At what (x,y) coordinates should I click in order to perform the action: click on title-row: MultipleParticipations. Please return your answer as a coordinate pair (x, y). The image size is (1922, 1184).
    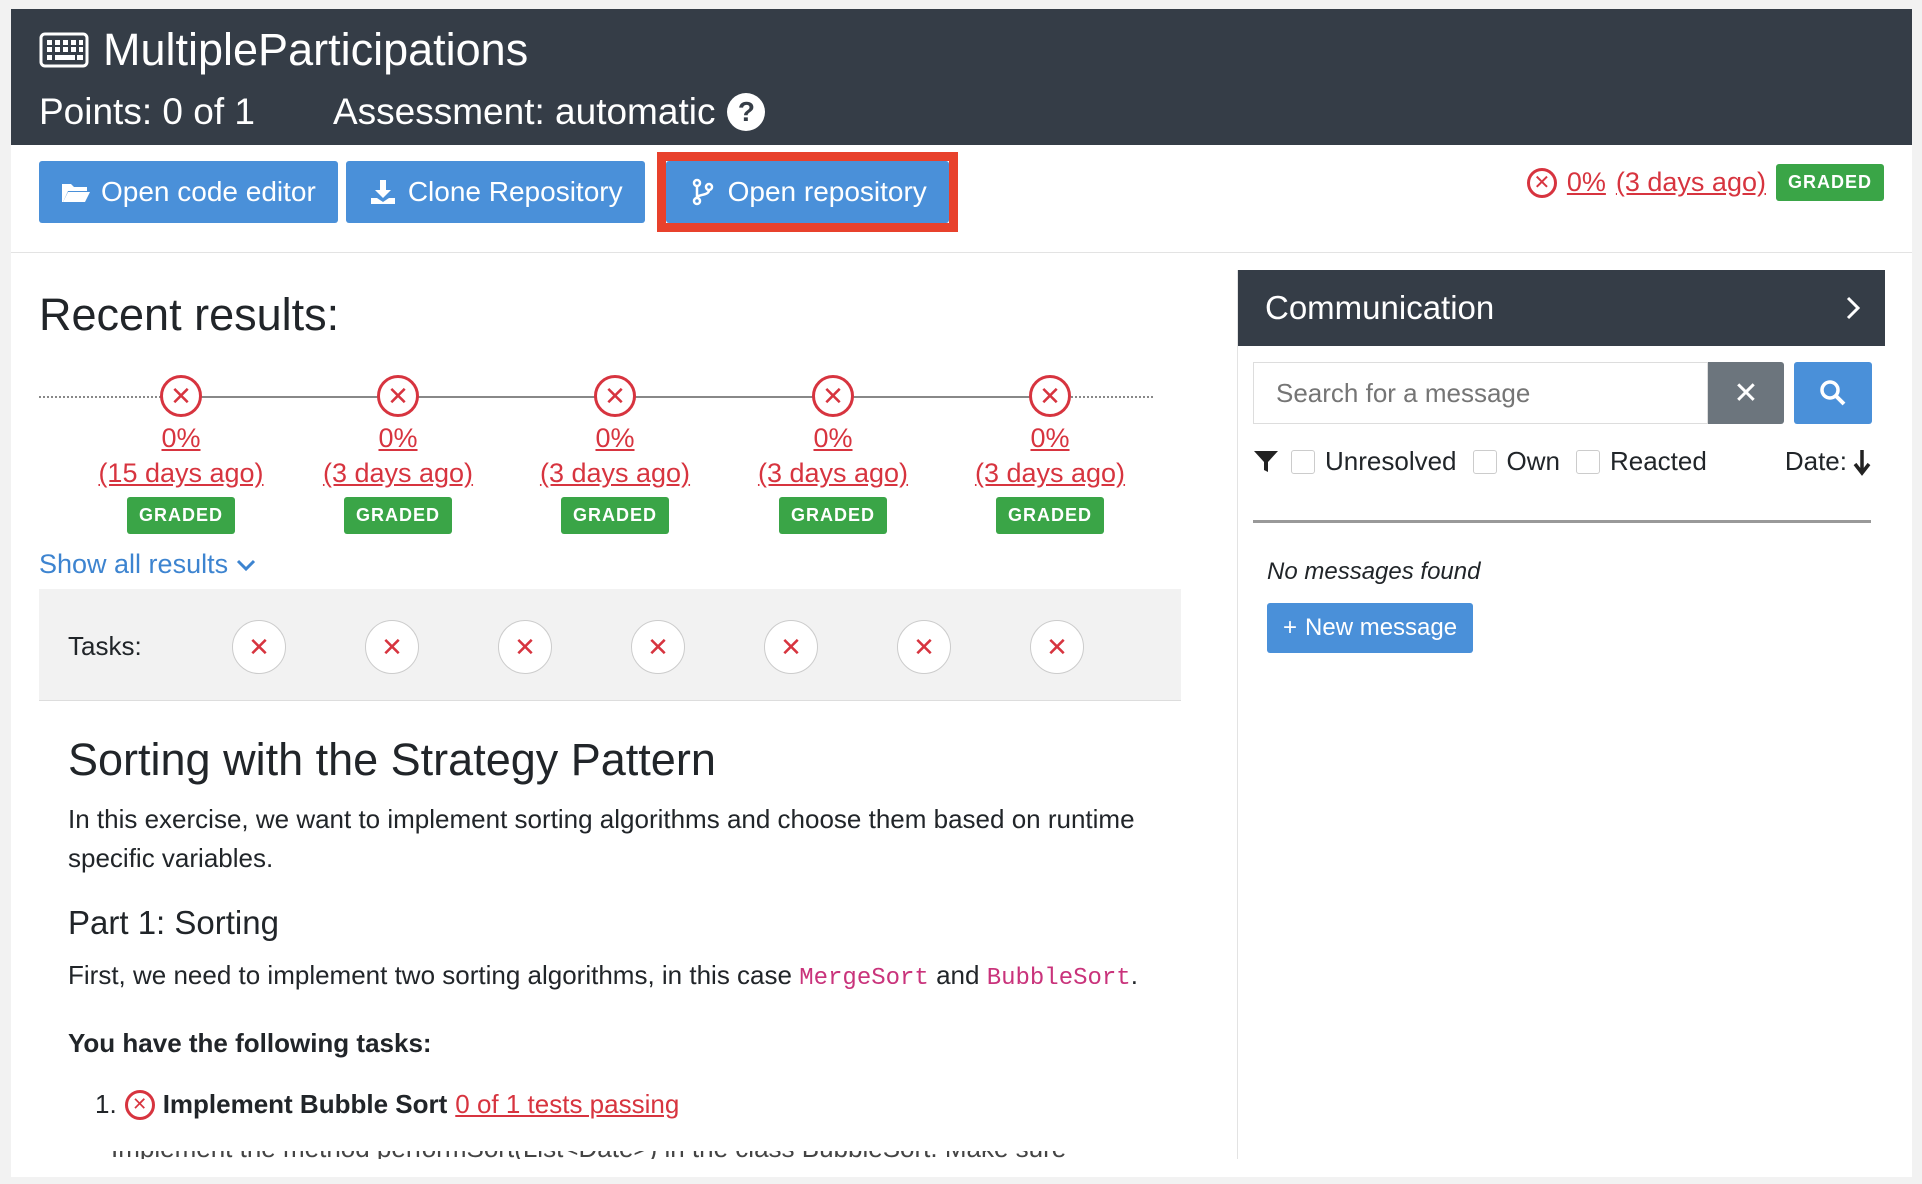
    Looking at the image, I should click on (283, 49).